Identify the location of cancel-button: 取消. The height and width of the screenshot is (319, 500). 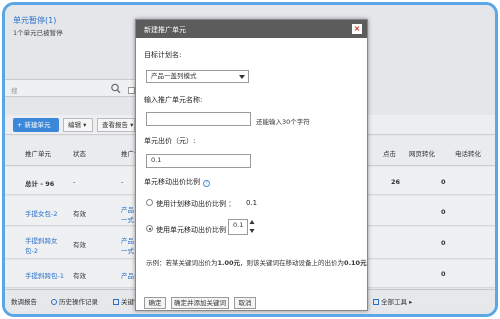
(245, 303).